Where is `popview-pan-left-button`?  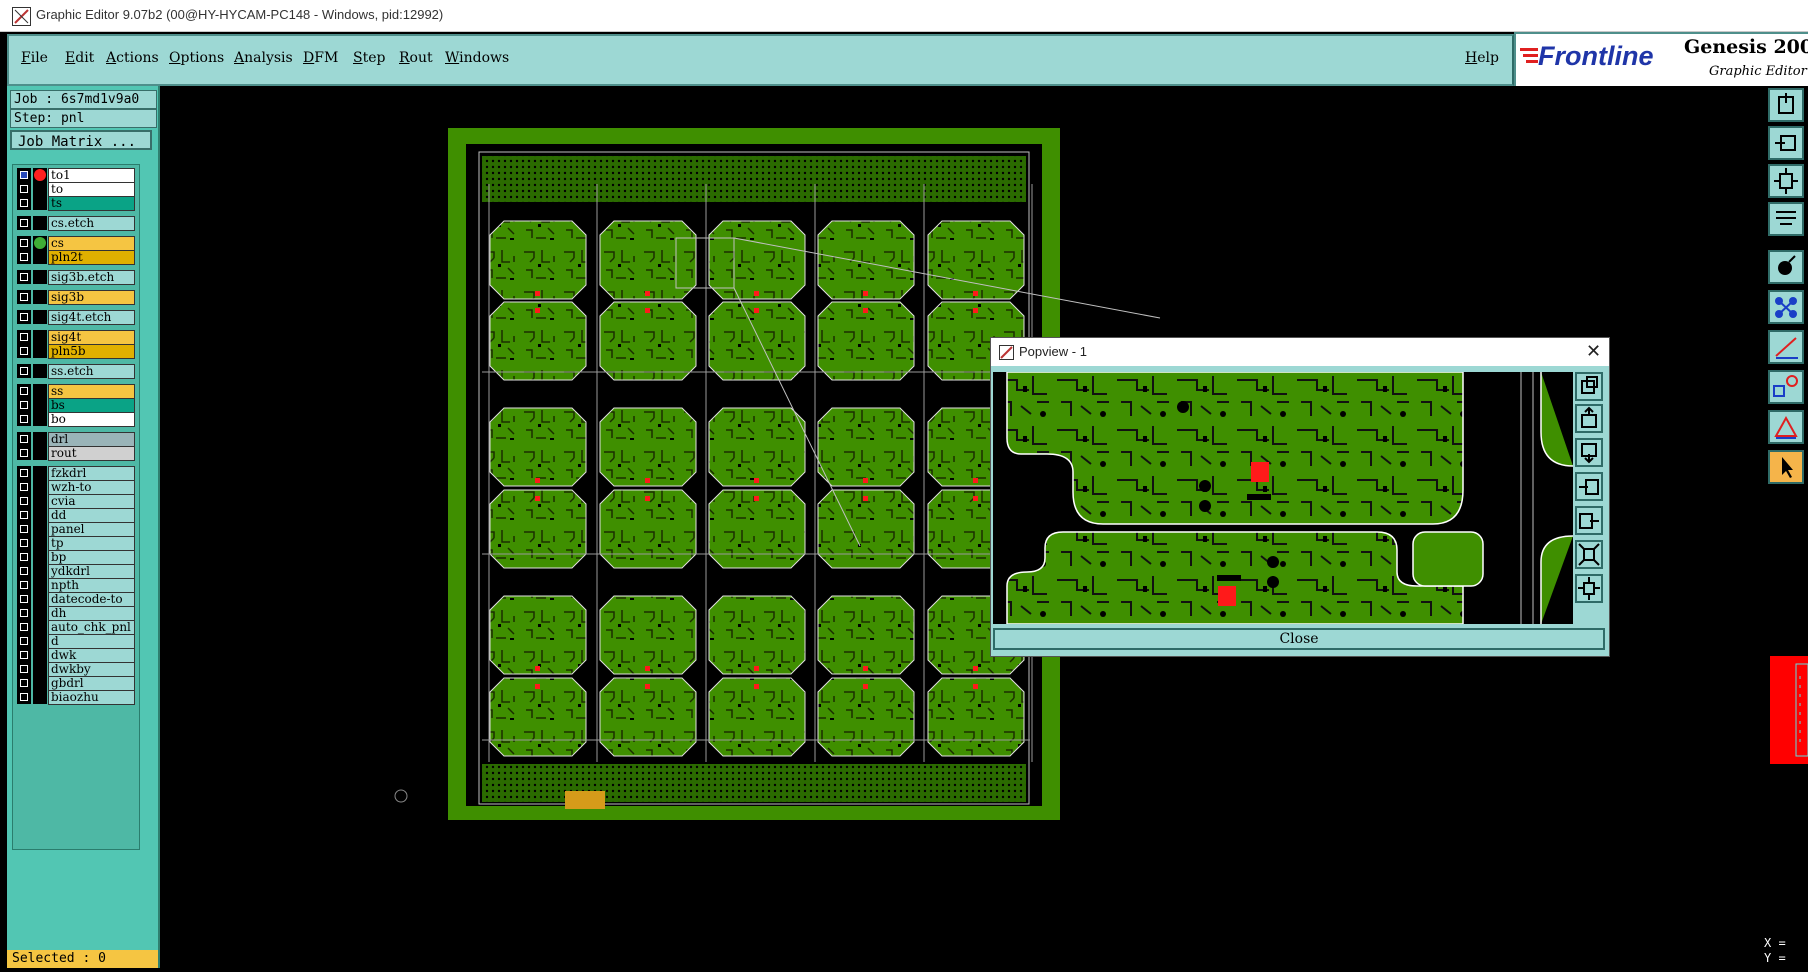 popview-pan-left-button is located at coordinates (1589, 486).